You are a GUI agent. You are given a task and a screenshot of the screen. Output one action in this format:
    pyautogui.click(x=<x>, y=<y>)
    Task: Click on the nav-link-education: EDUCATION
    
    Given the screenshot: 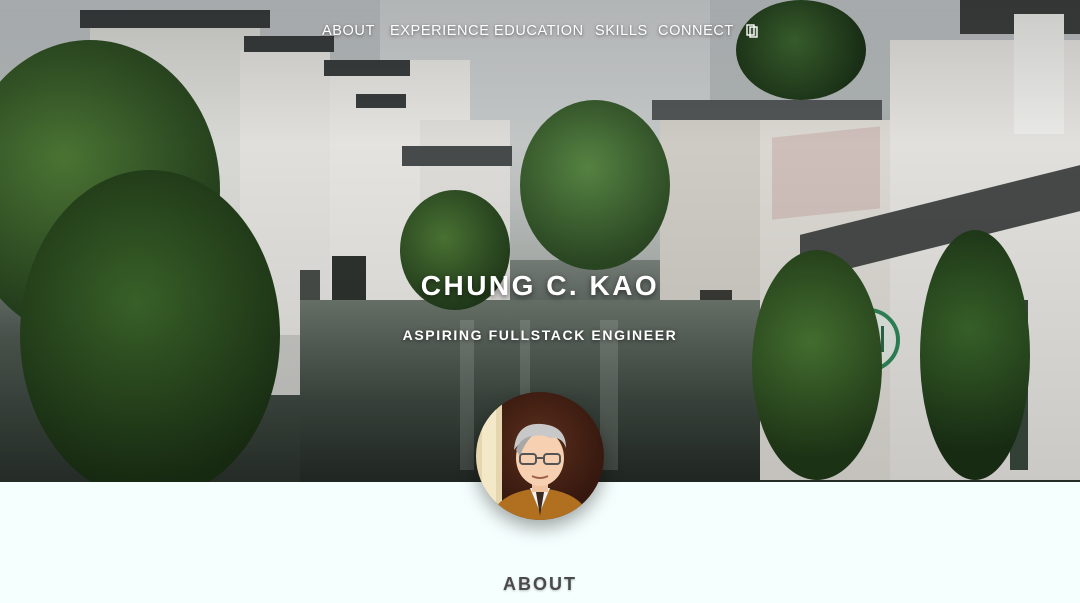 What is the action you would take?
    pyautogui.click(x=539, y=31)
    